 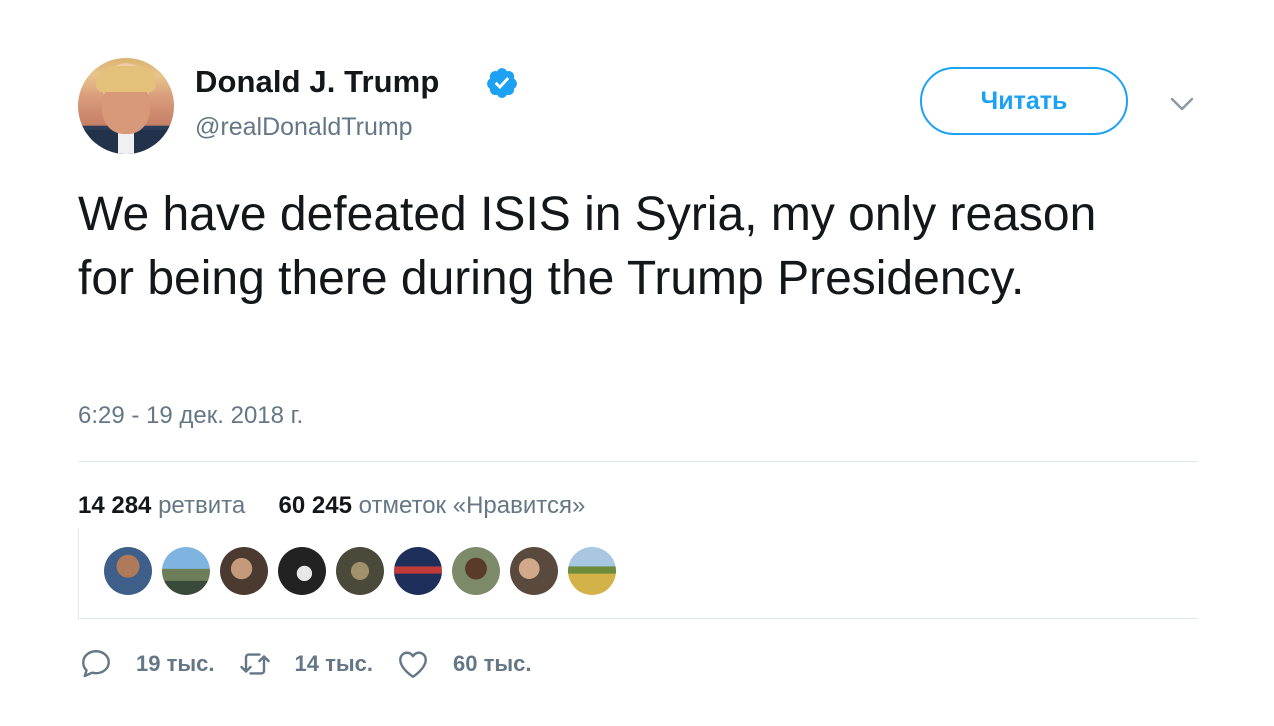 I want to click on author-handle: @realDonaldTrump, so click(x=304, y=127).